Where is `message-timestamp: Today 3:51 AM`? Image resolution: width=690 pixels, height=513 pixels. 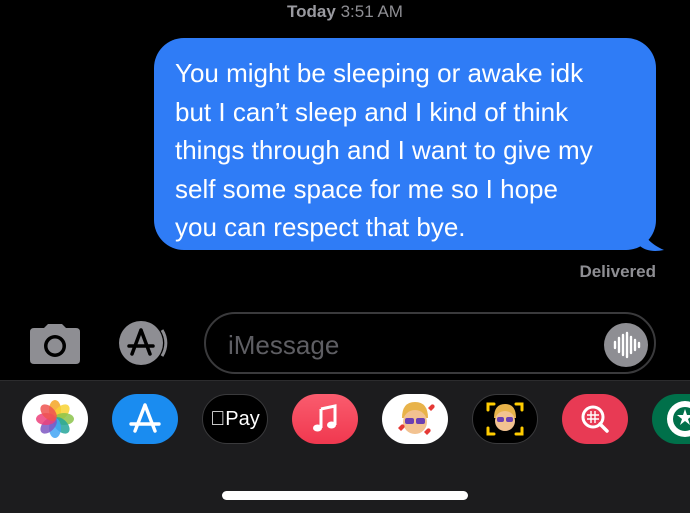
message-timestamp: Today 3:51 AM is located at coordinates (345, 12).